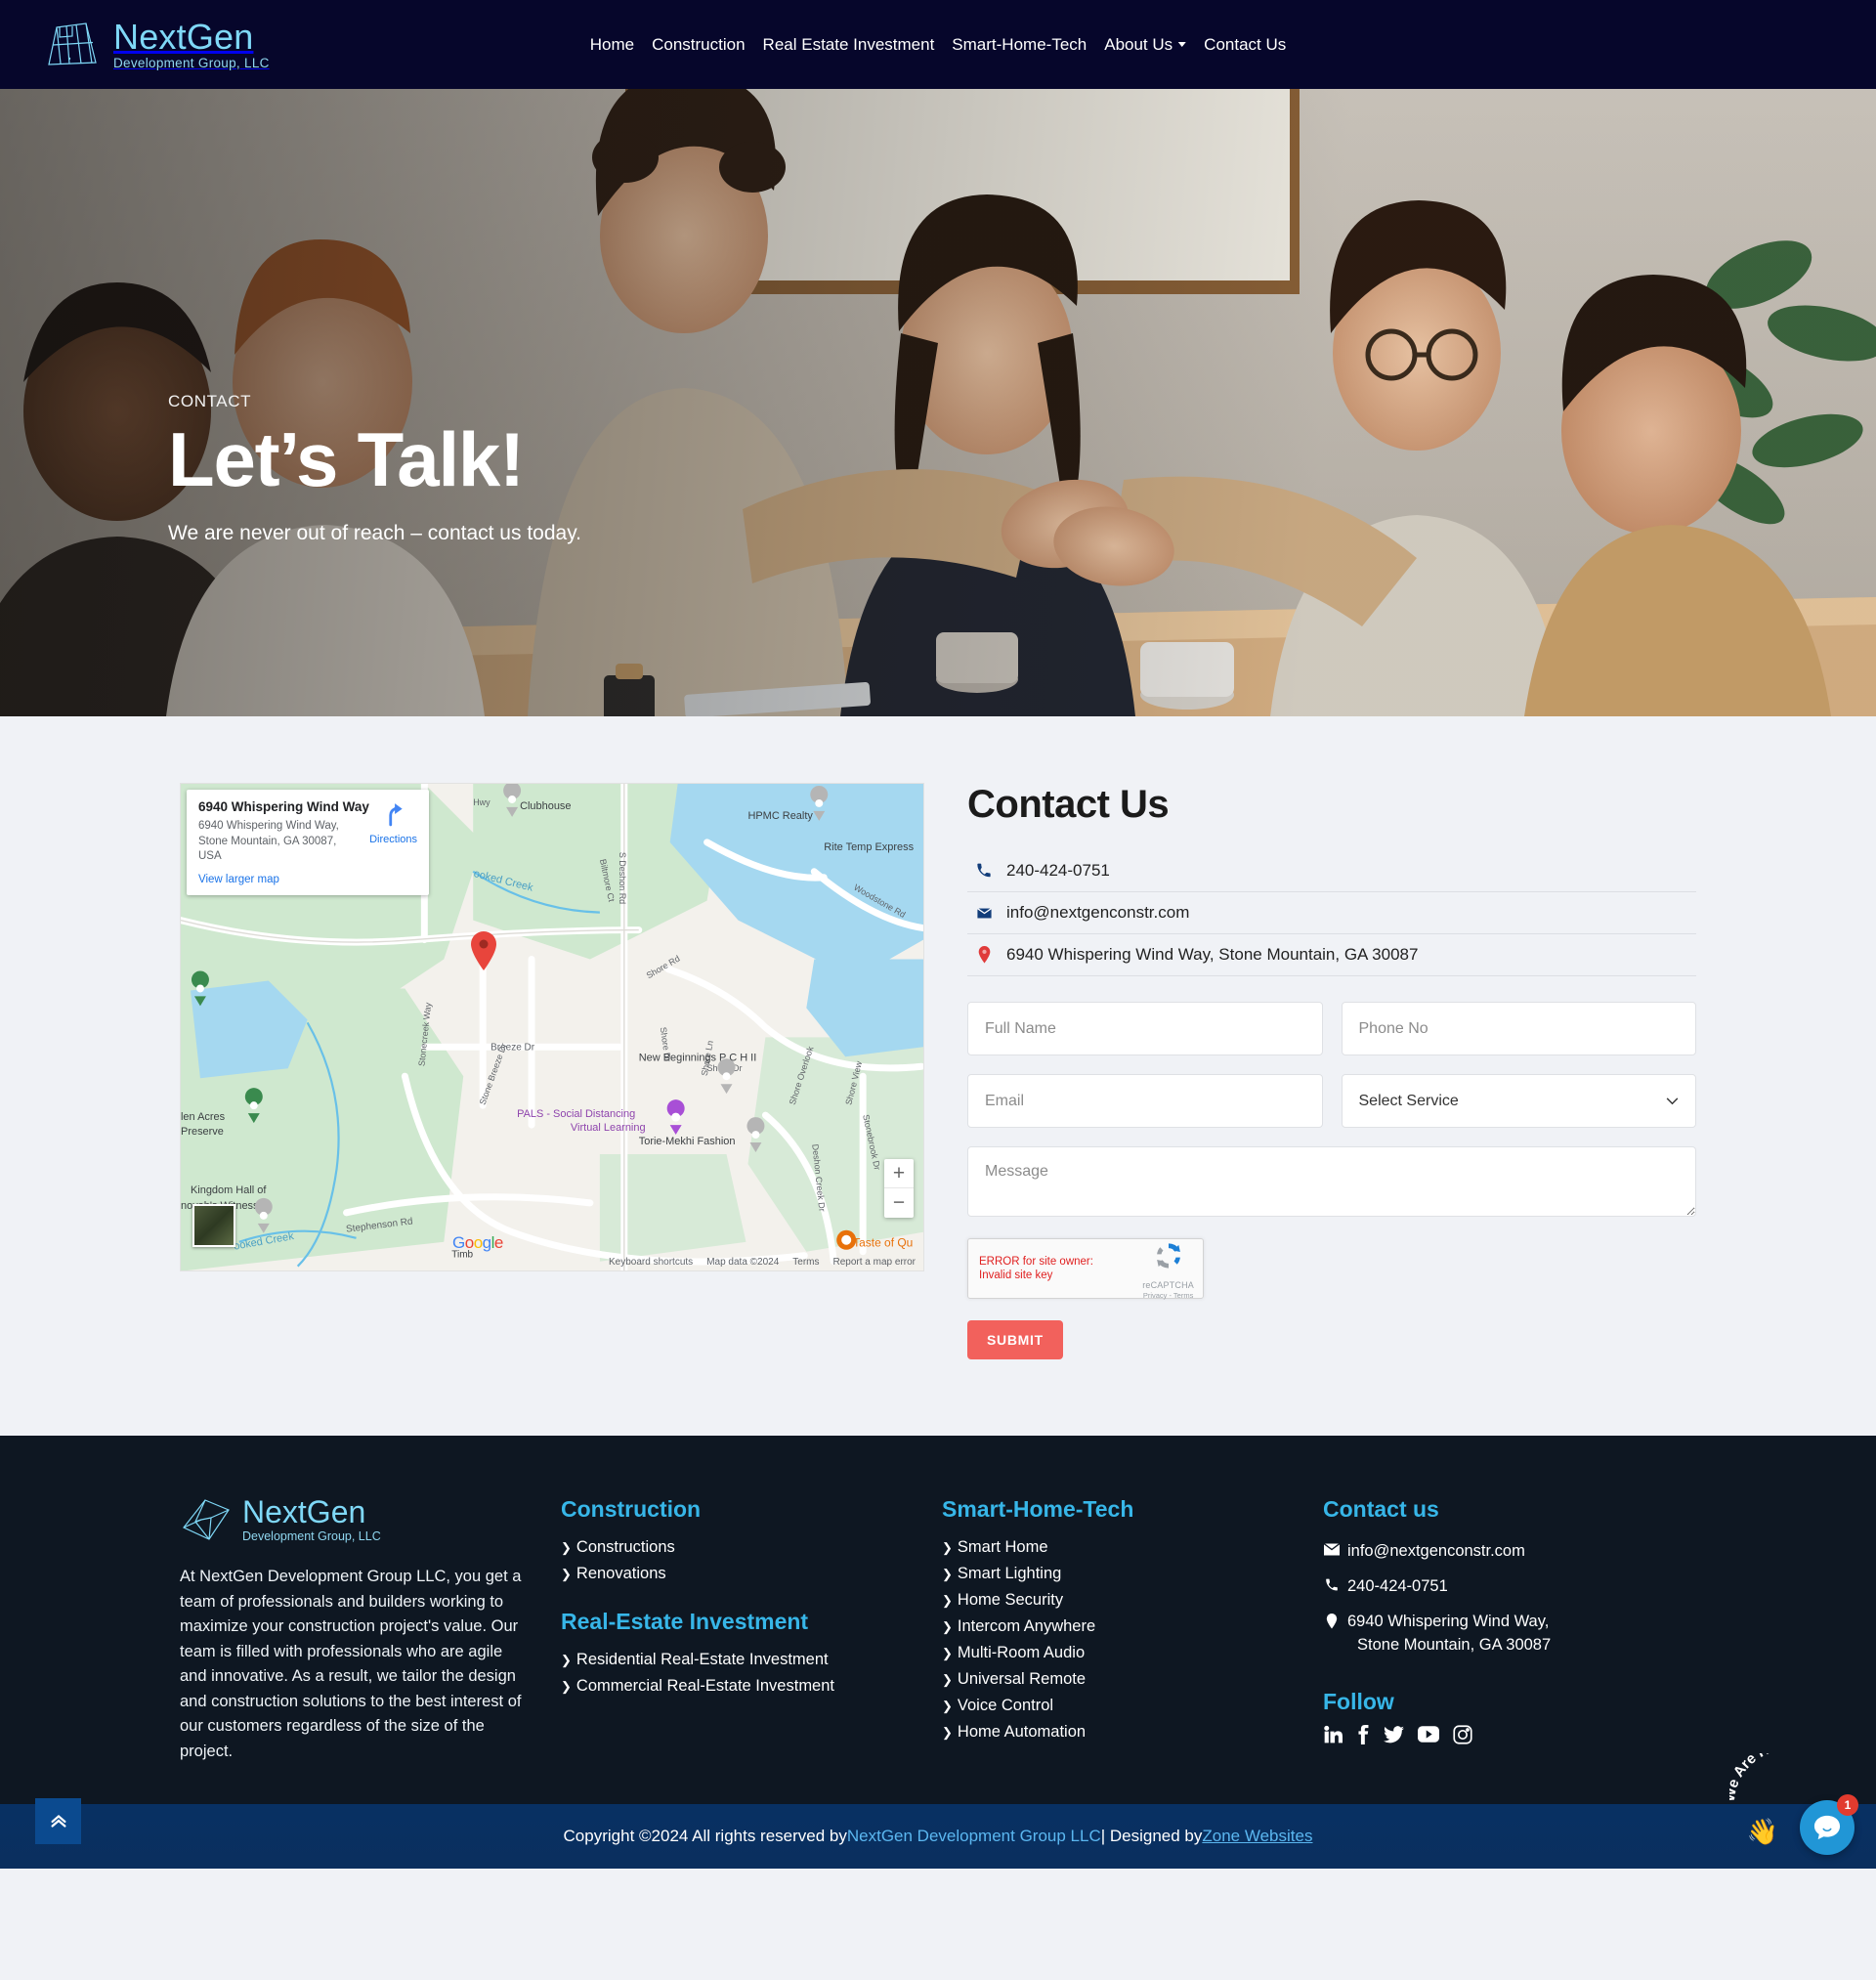  What do you see at coordinates (751, 1686) in the screenshot?
I see `footer-link-commercial-real-estate: ❯ Commercial Real-Estate Investment` at bounding box center [751, 1686].